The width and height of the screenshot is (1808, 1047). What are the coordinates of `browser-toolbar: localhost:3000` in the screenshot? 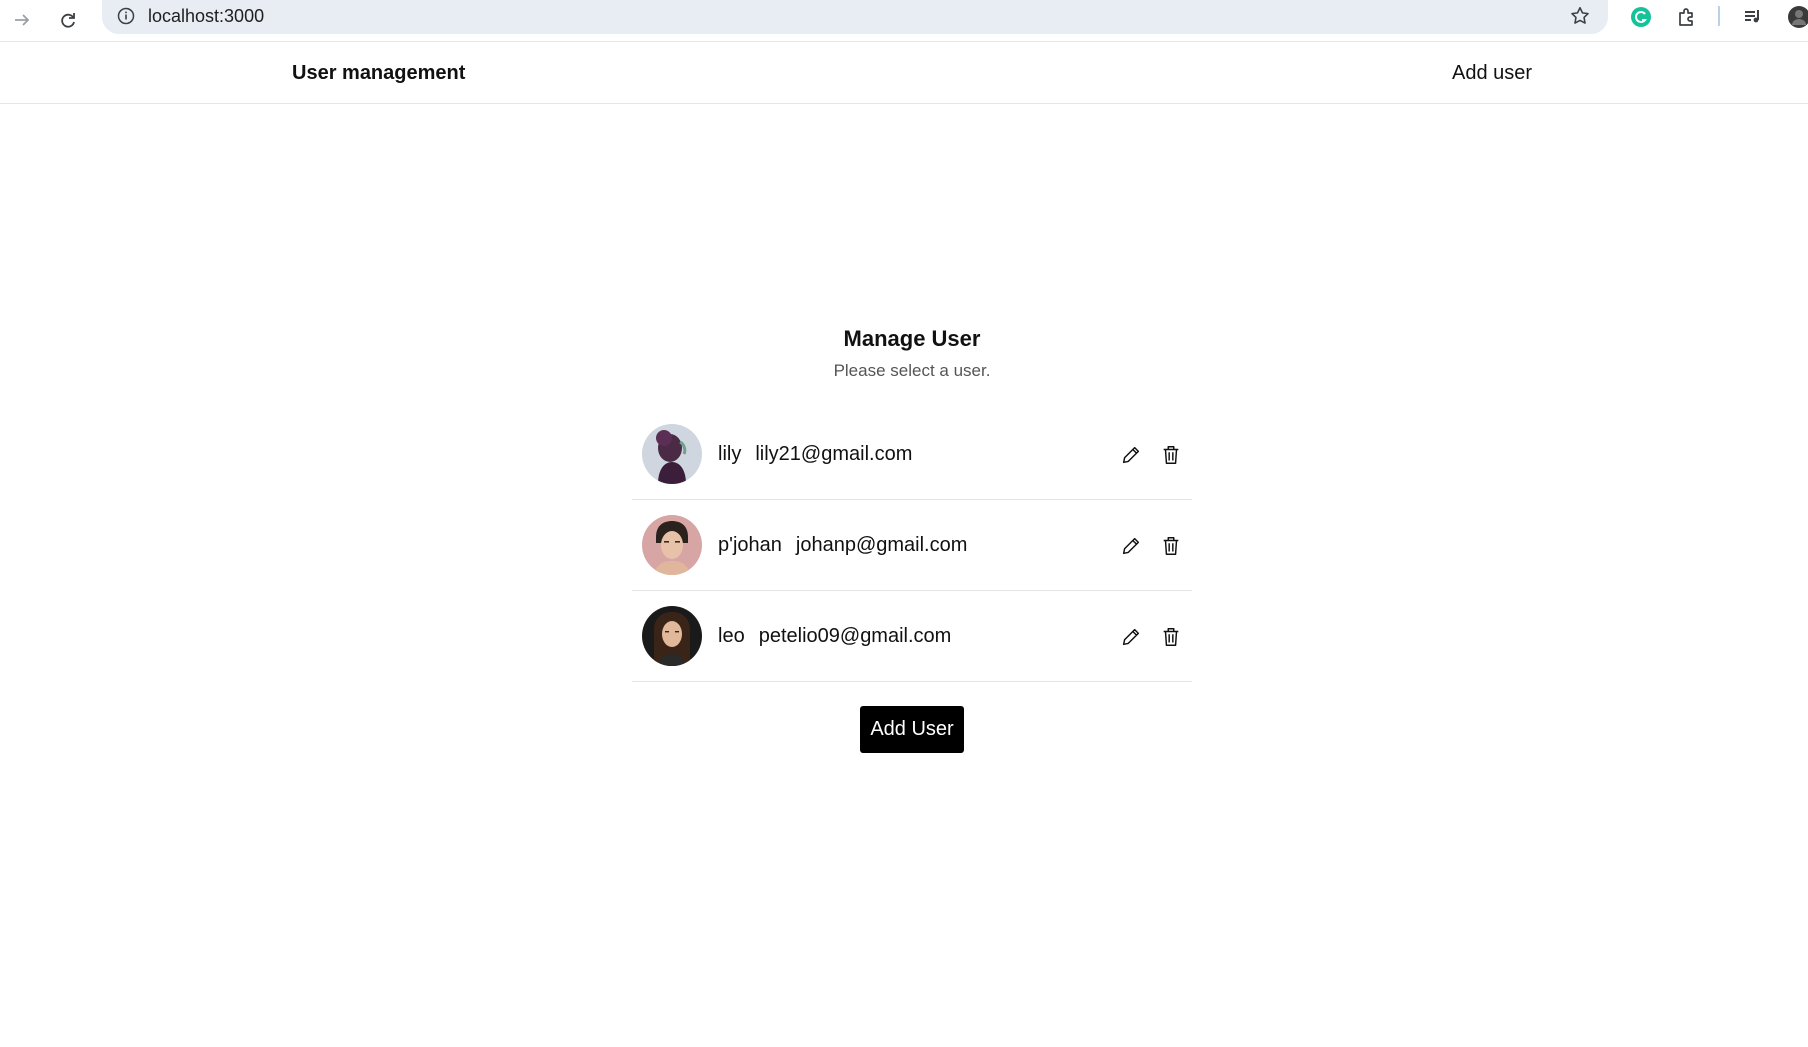 It's located at (904, 21).